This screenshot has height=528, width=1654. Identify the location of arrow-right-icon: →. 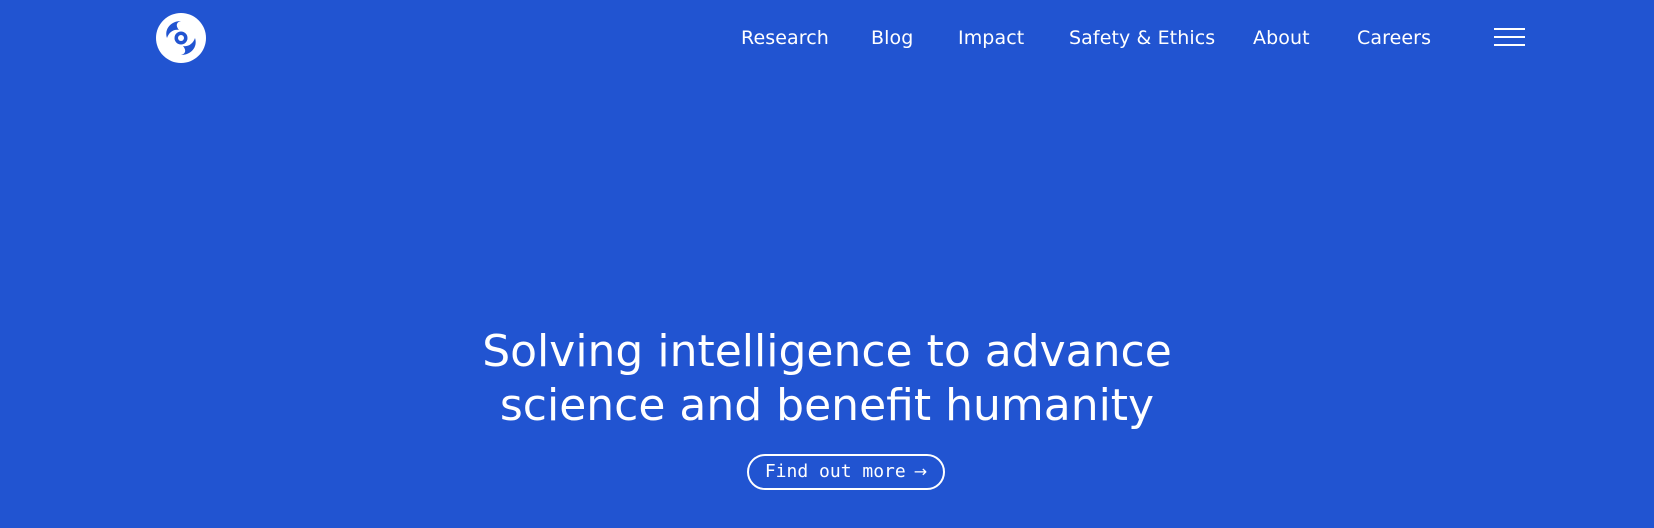
(920, 471).